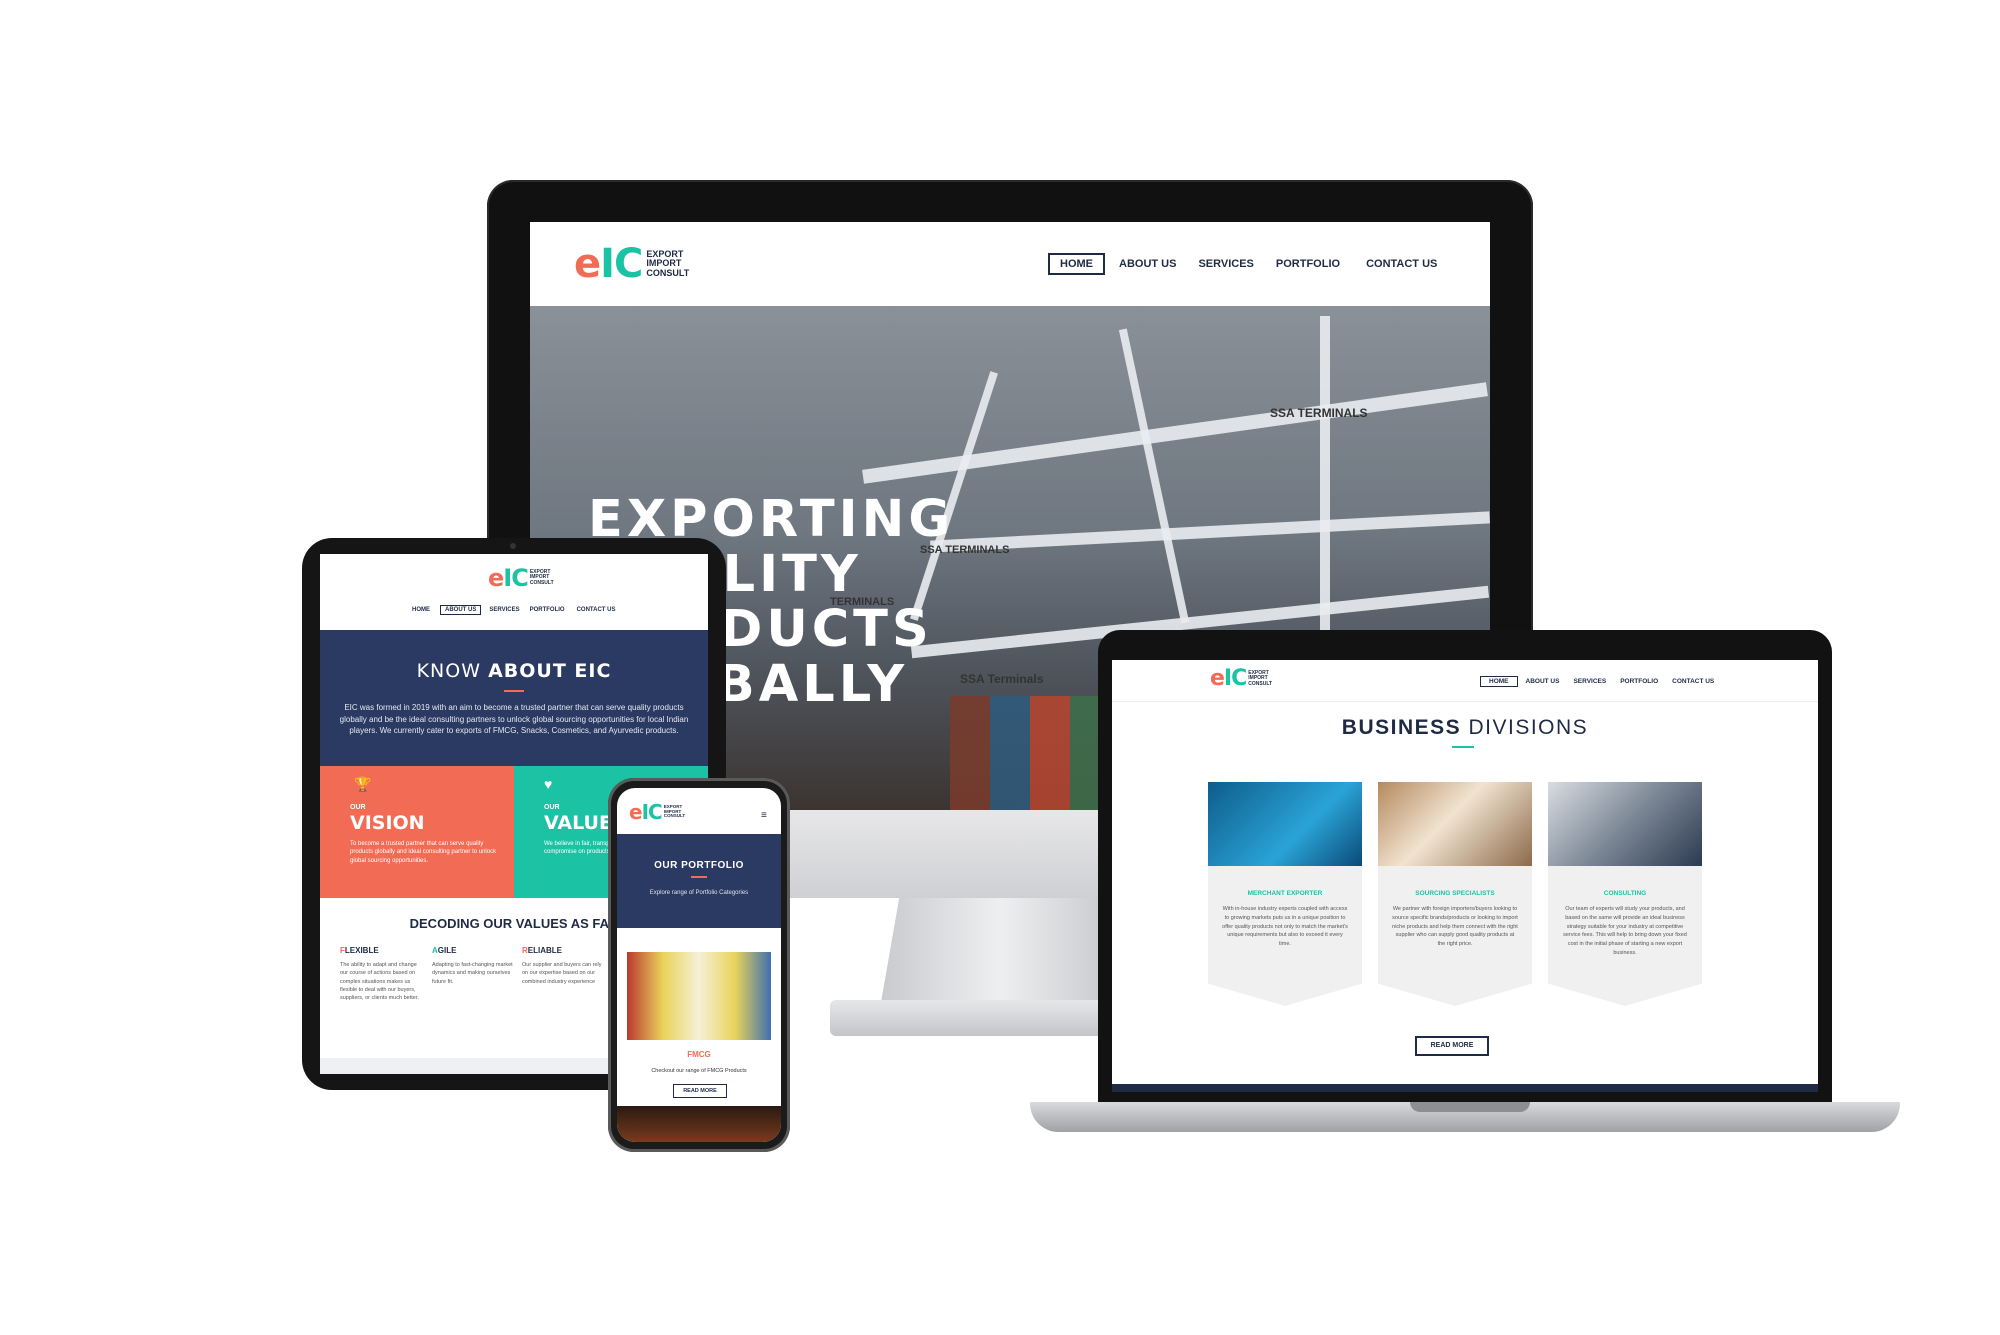 Image resolution: width=2000 pixels, height=1335 pixels. I want to click on monitor-stand, so click(1000, 953).